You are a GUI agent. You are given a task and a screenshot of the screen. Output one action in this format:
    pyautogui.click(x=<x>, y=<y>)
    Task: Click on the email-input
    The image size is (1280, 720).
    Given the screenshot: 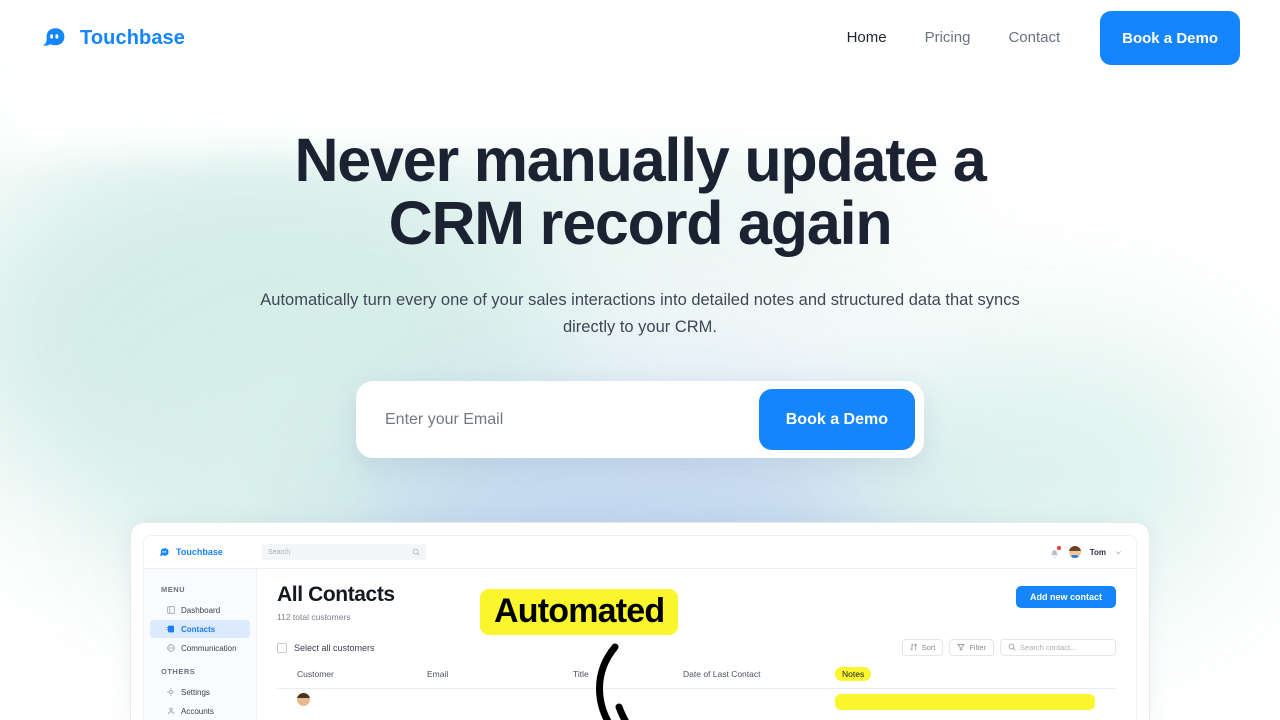 What is the action you would take?
    pyautogui.click(x=557, y=419)
    